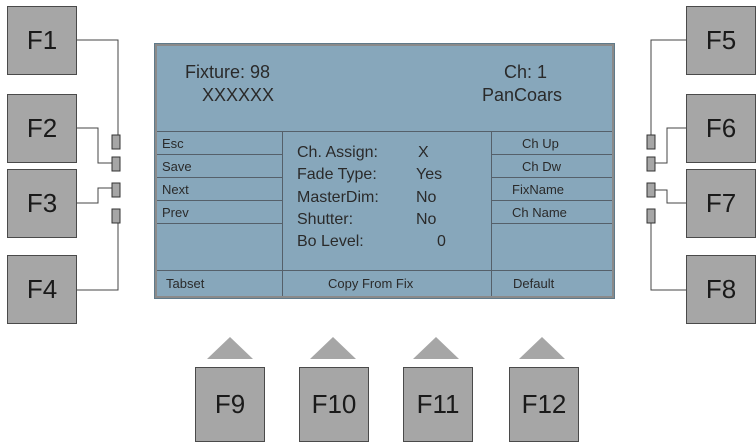 The height and width of the screenshot is (442, 756). What do you see at coordinates (42, 40) in the screenshot?
I see `f1-key: F1` at bounding box center [42, 40].